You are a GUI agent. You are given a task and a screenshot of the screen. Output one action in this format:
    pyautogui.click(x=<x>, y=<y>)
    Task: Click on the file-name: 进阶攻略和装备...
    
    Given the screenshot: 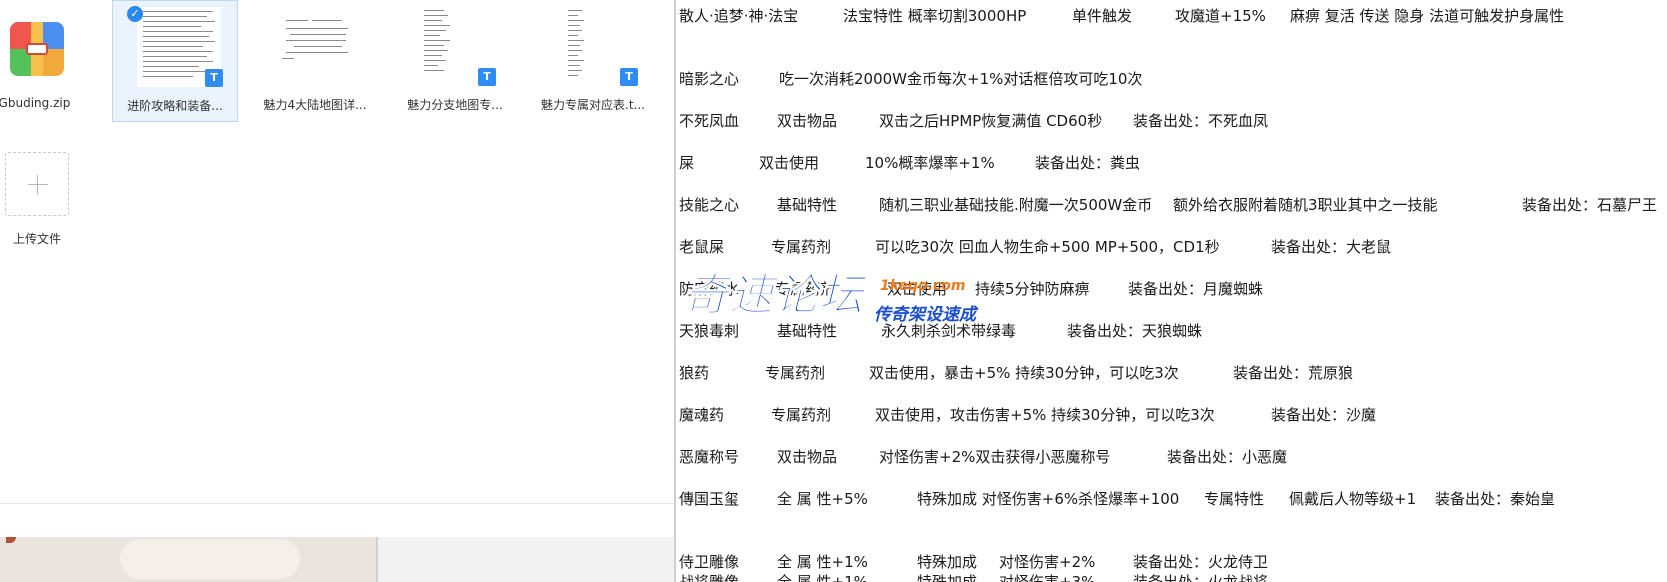 What is the action you would take?
    pyautogui.click(x=175, y=106)
    